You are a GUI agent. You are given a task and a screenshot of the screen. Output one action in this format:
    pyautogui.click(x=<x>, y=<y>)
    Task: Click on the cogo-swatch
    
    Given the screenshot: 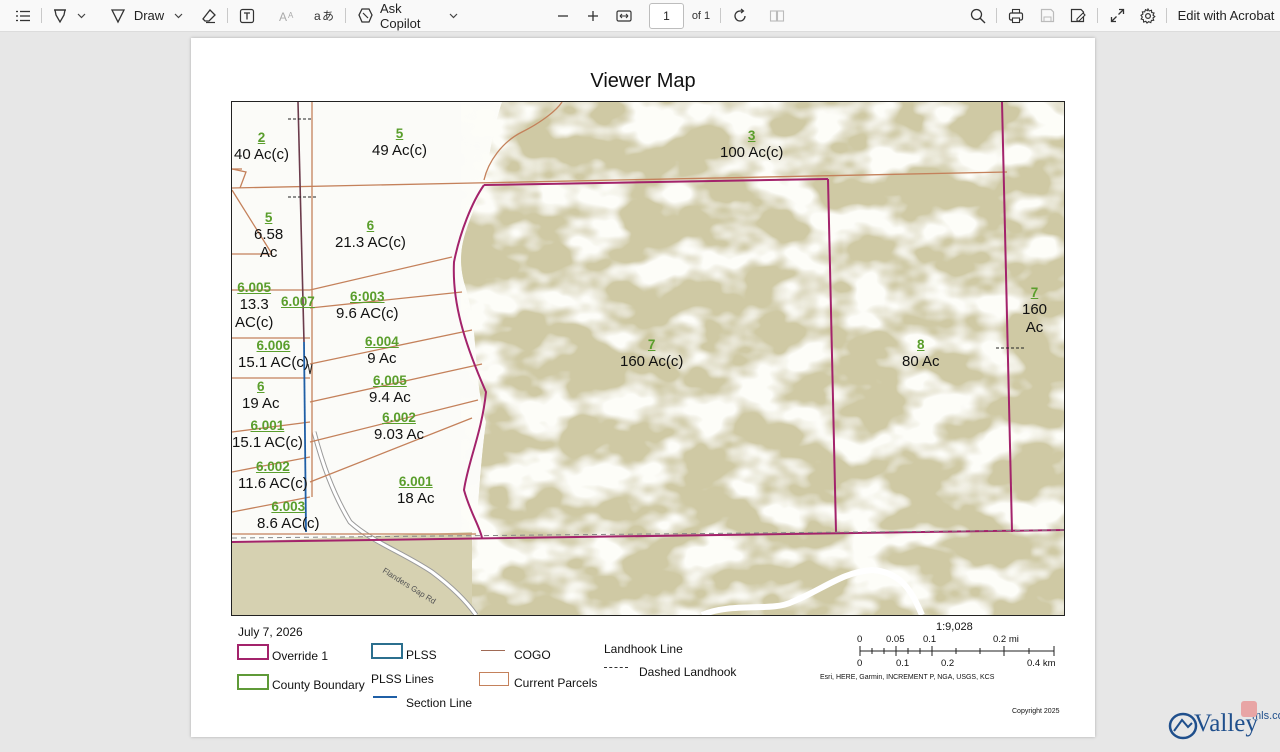 What is the action you would take?
    pyautogui.click(x=493, y=650)
    